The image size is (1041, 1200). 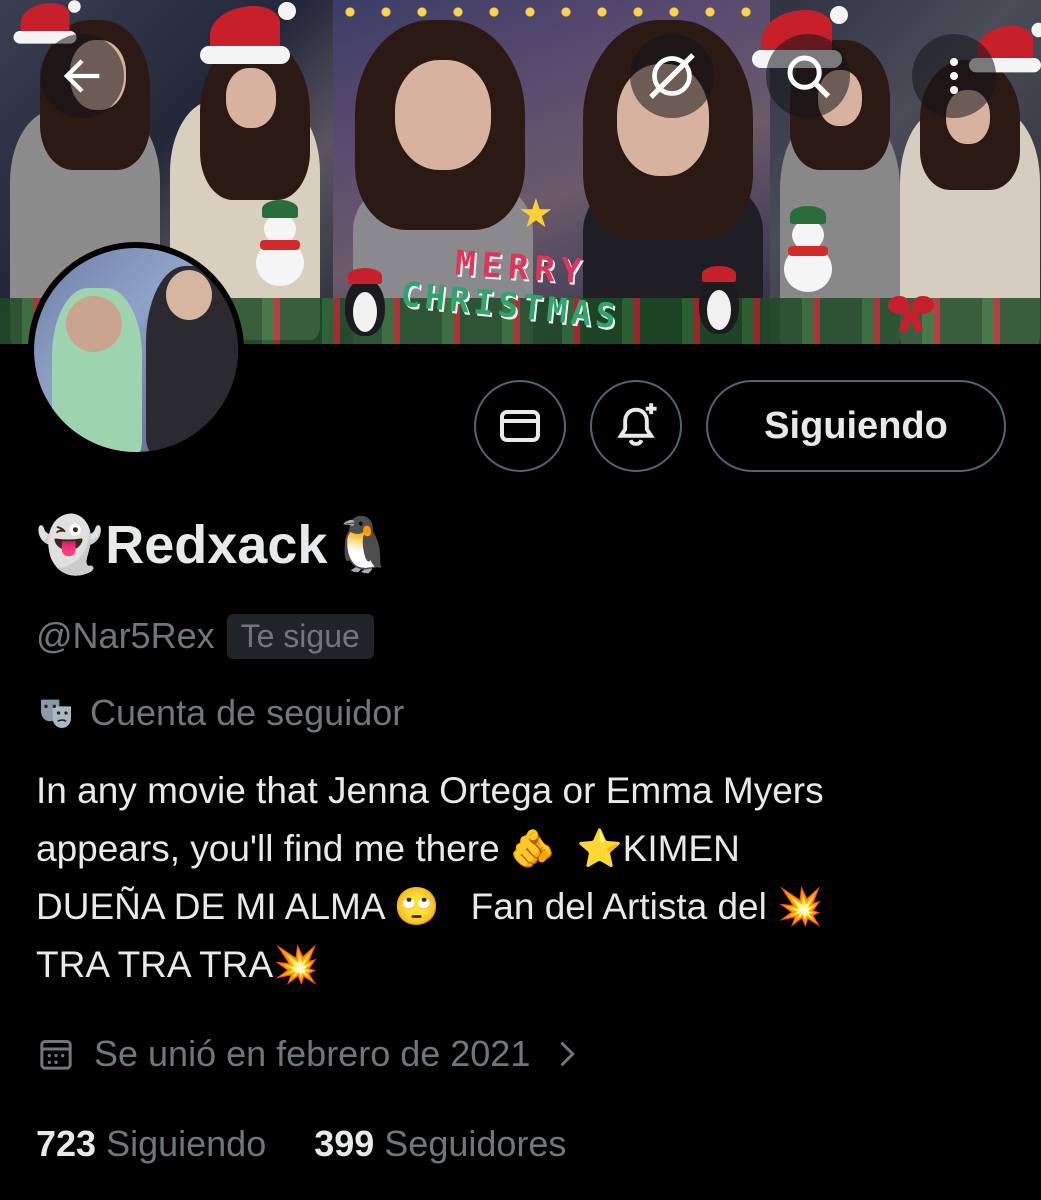 What do you see at coordinates (56, 1055) in the screenshot?
I see `calendar-icon` at bounding box center [56, 1055].